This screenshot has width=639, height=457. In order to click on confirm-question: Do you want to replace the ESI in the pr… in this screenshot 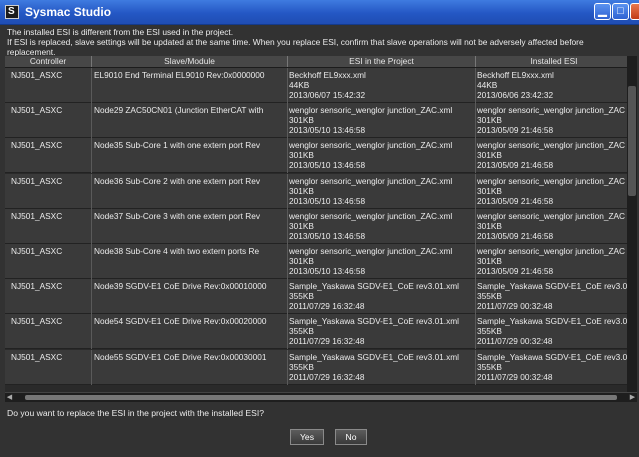, I will do `click(136, 413)`.